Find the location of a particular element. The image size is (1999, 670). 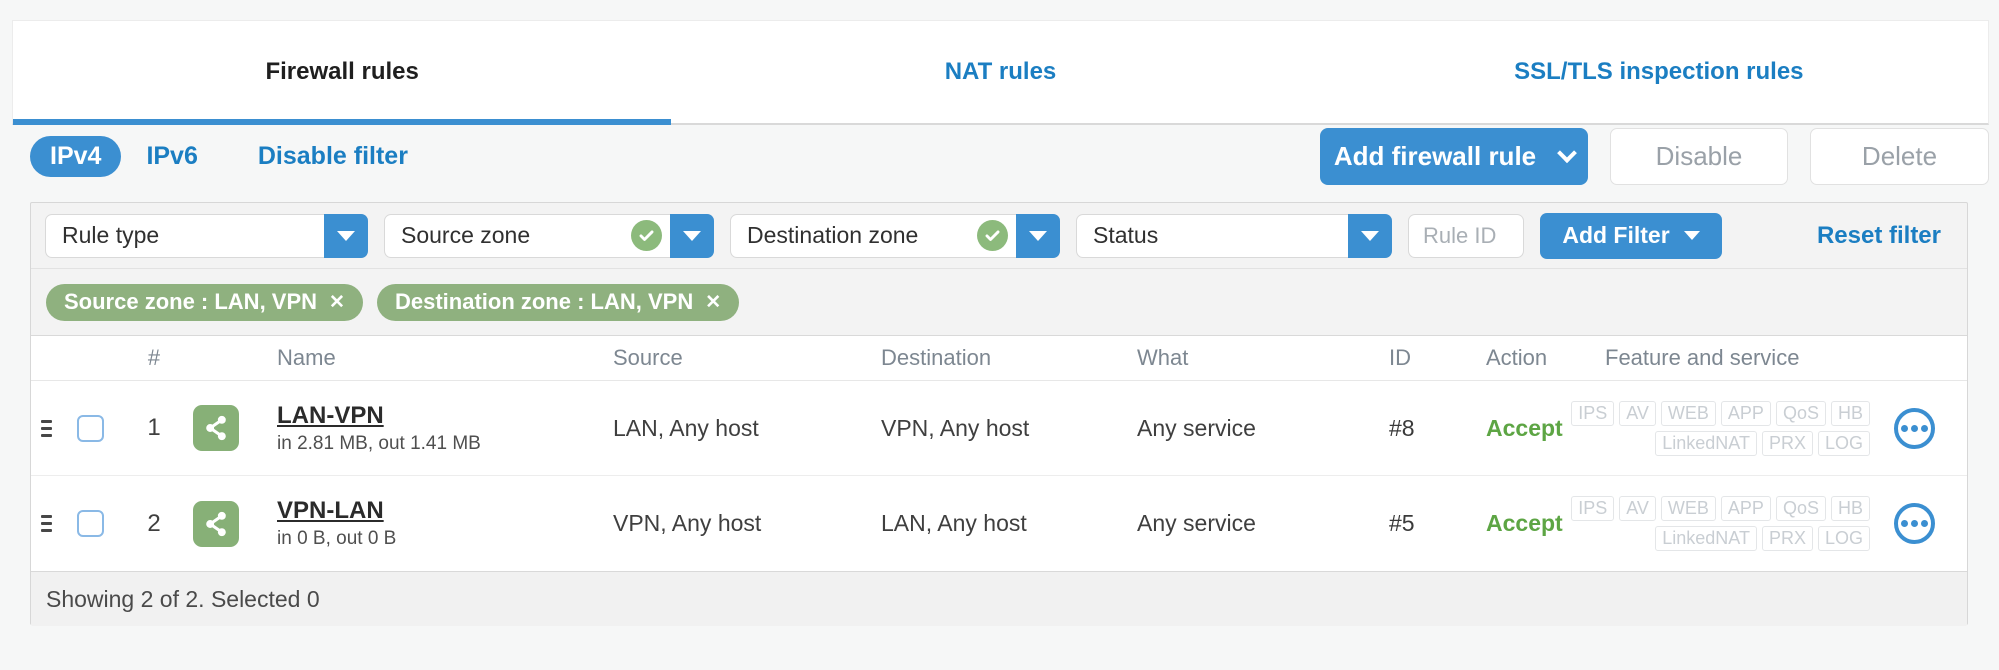

add-firewall-rule-button: Add firewall rule is located at coordinates (1454, 156).